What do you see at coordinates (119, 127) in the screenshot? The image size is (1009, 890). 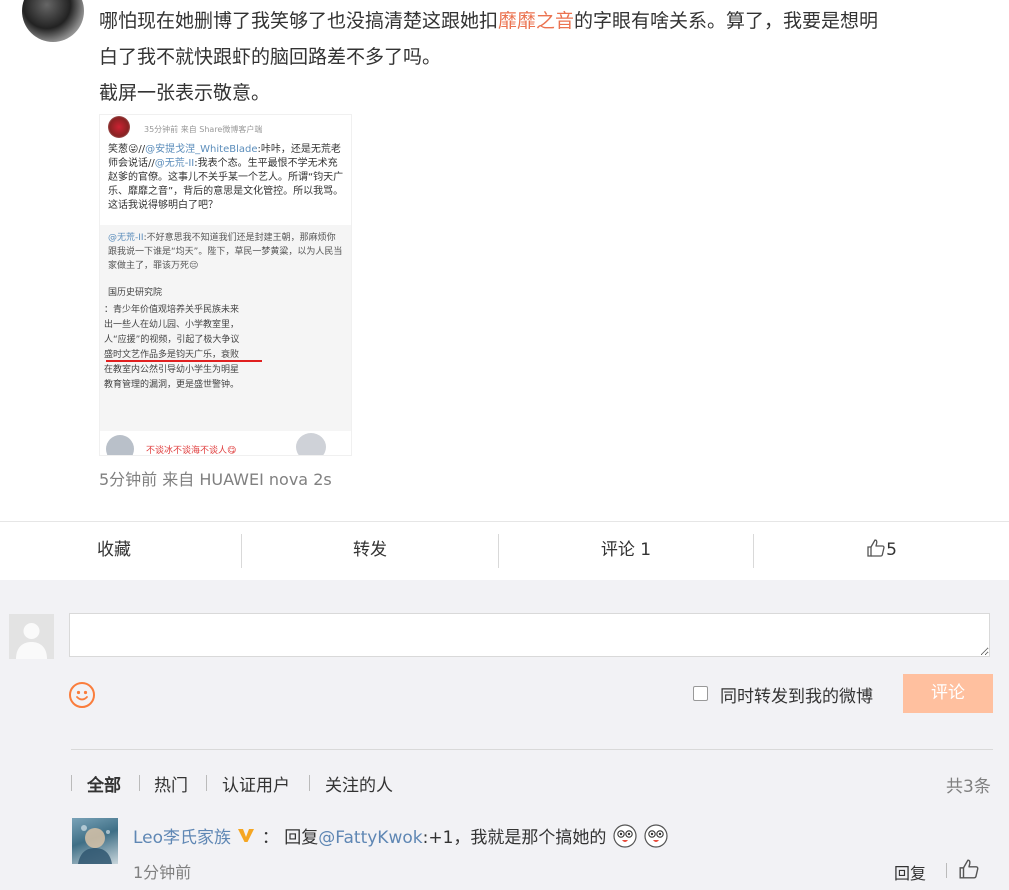 I see `shot-avatar` at bounding box center [119, 127].